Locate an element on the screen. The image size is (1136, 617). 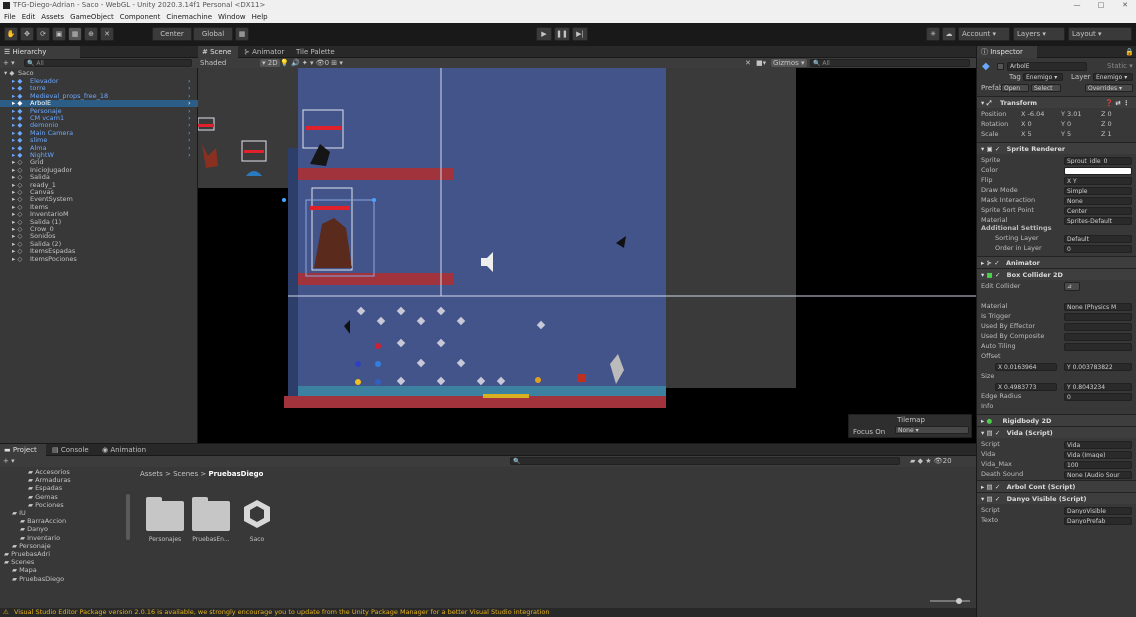
hierarchy-item: ▸ ◇ Salida (2) is located at coordinates (99, 244).